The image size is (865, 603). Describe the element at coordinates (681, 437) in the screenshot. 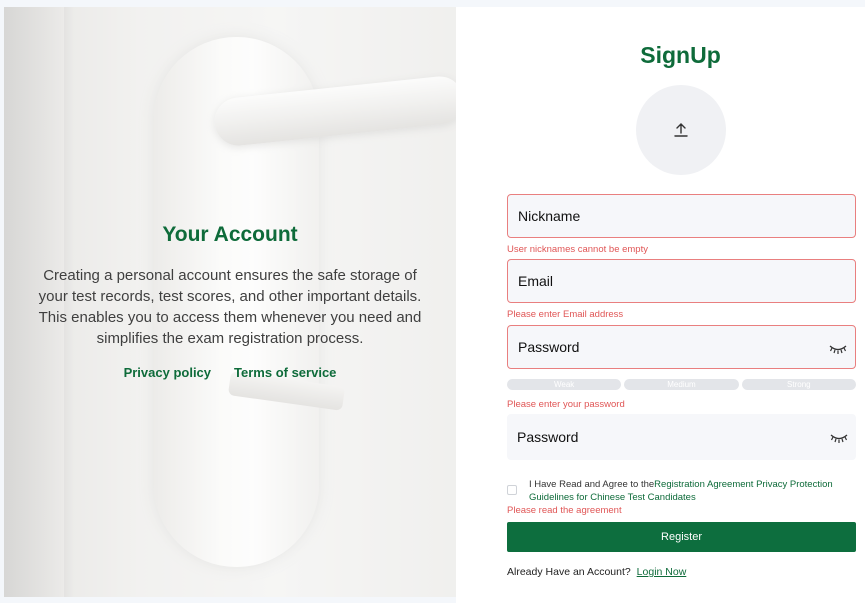

I see `confirm-password-field: Password` at that location.